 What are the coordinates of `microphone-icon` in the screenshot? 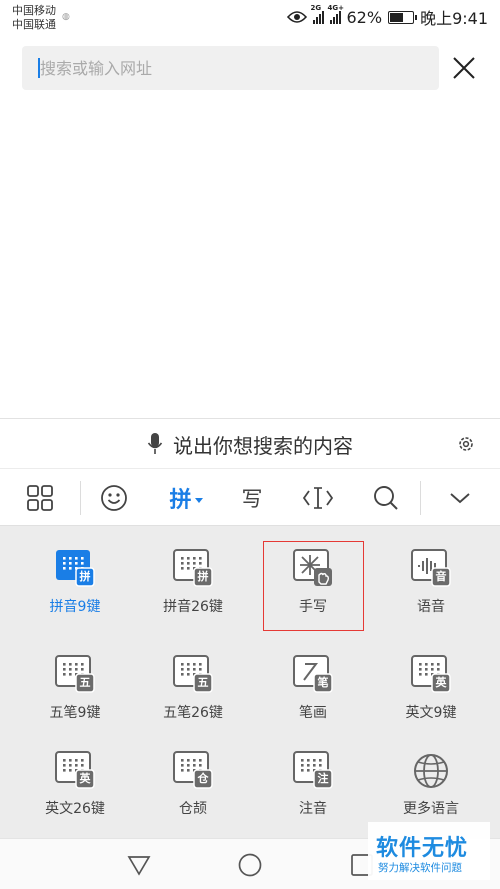 It's located at (155, 443).